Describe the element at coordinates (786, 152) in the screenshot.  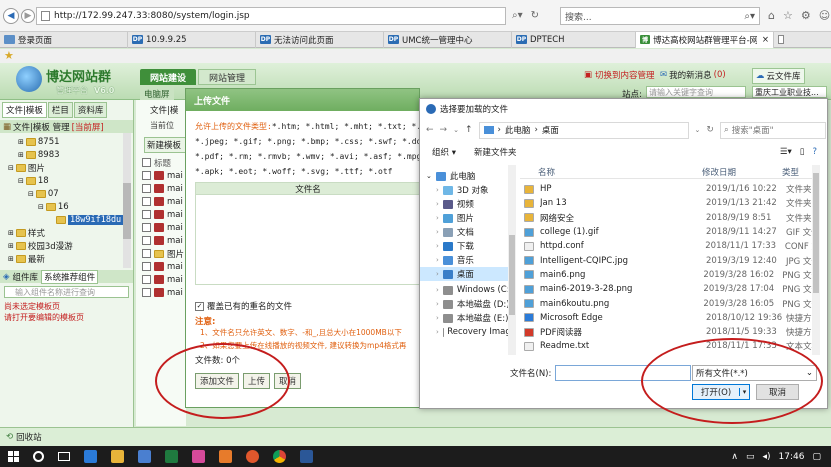
I see `view-options-icon: ☰▾` at that location.